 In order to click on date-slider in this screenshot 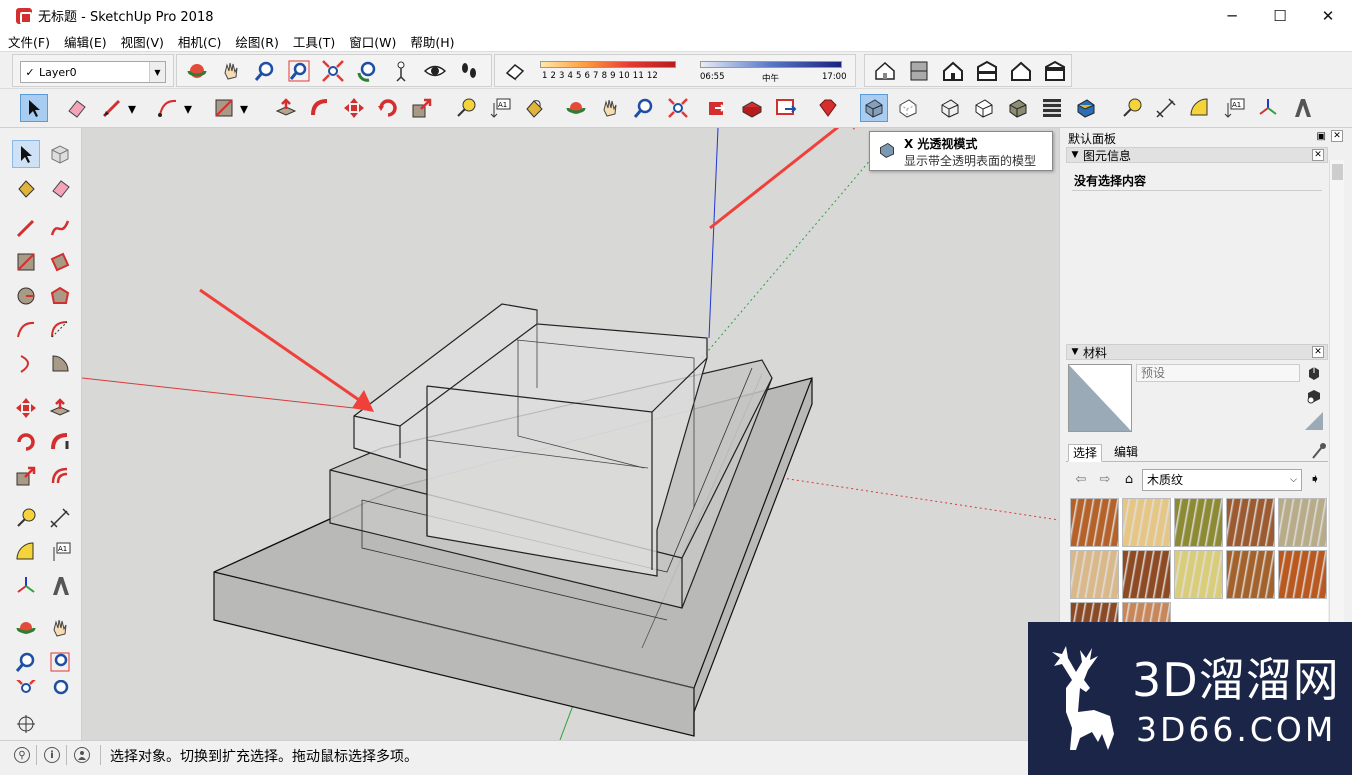, I will do `click(608, 64)`.